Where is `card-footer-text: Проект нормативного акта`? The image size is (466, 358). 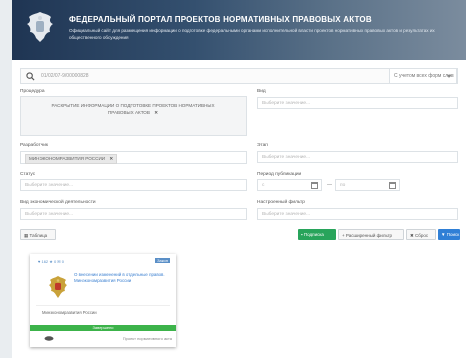
card-footer-text: Проект нормативного акта is located at coordinates (147, 338).